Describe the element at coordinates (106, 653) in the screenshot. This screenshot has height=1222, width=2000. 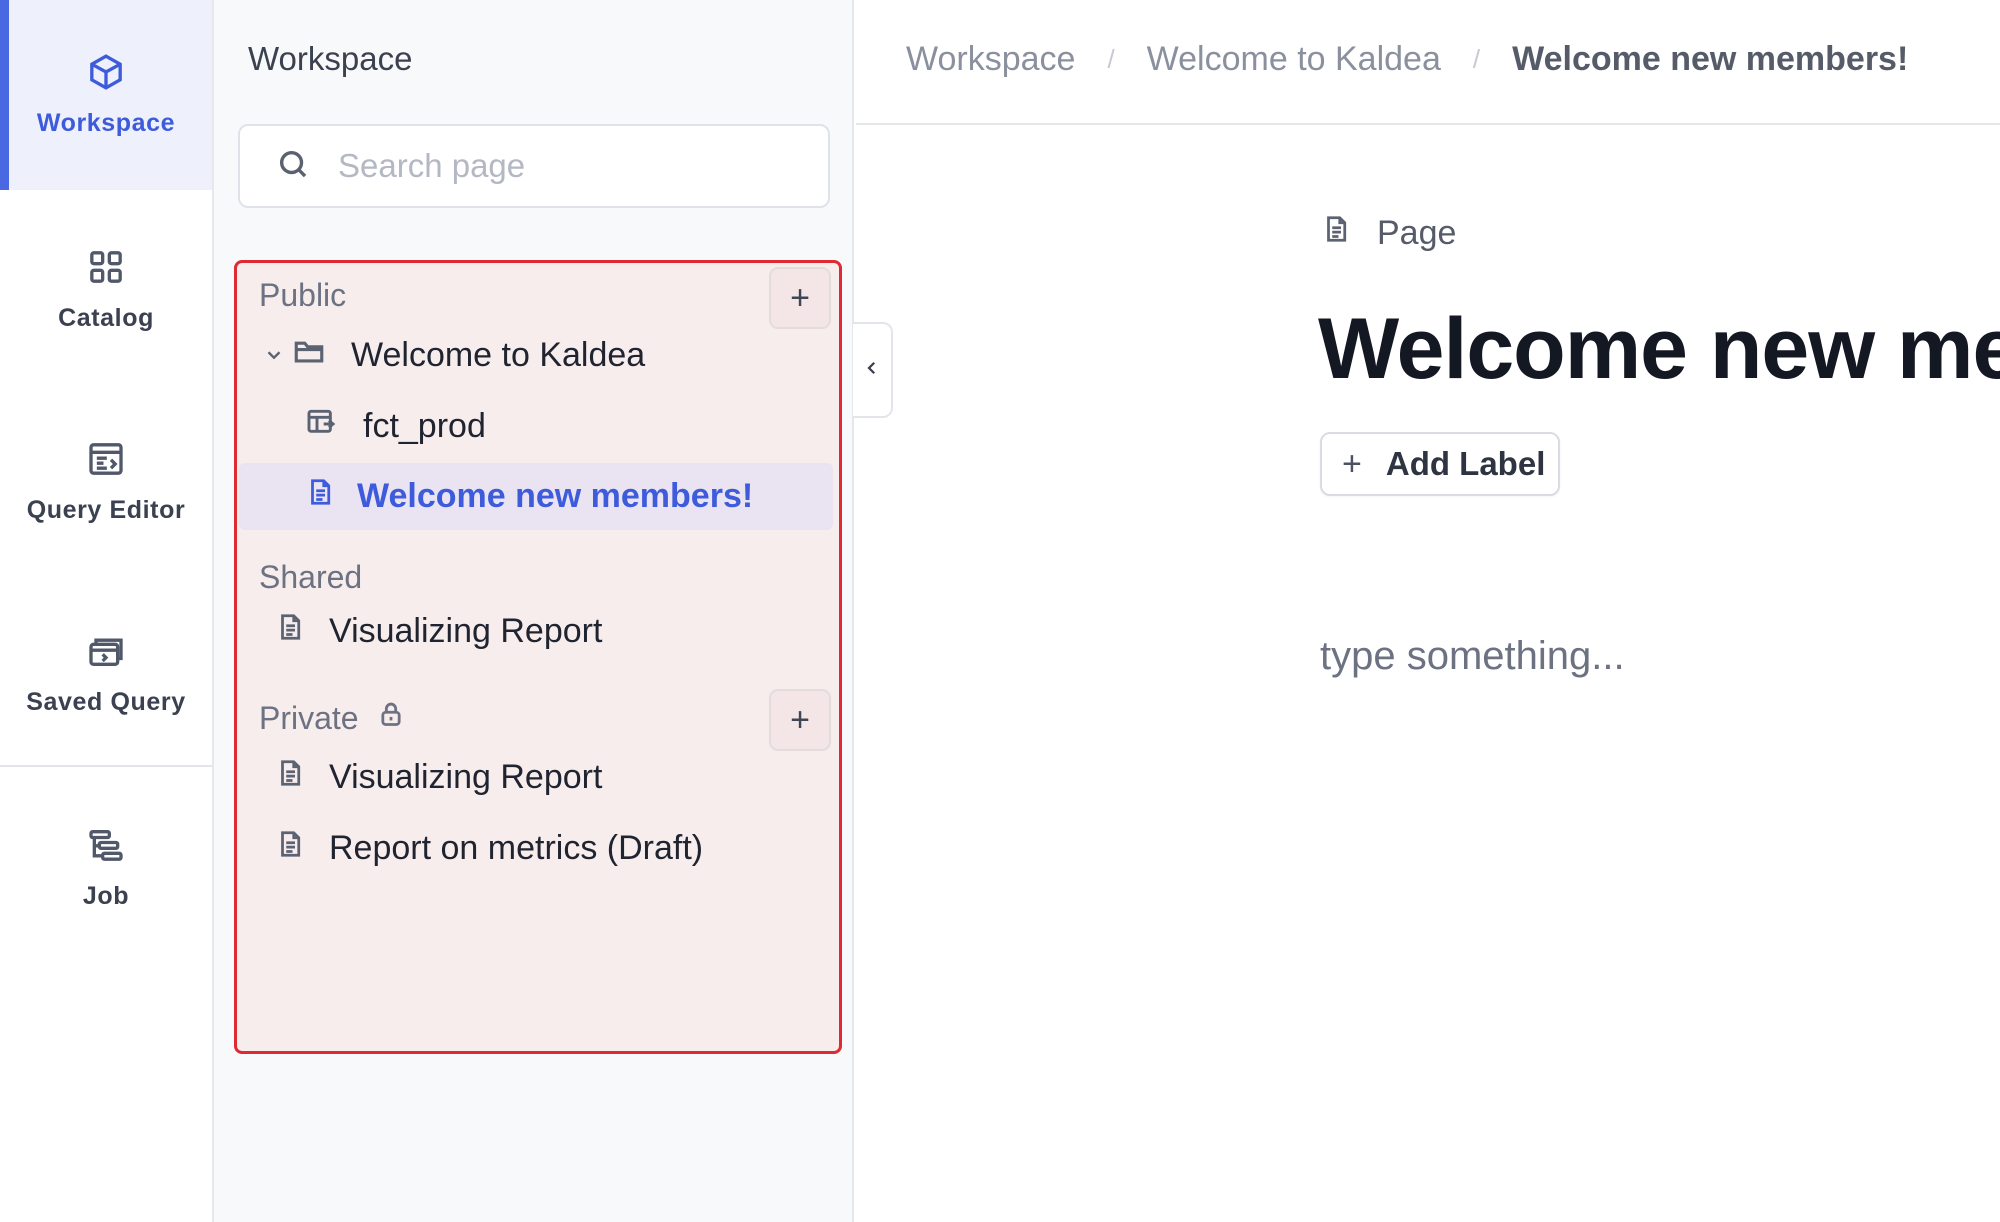
I see `saved-query-icon` at that location.